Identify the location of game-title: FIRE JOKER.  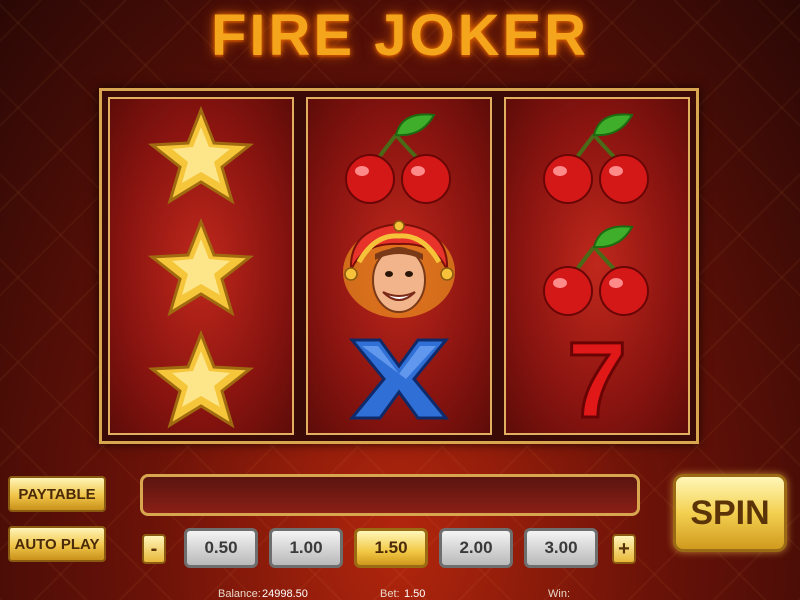
(400, 35).